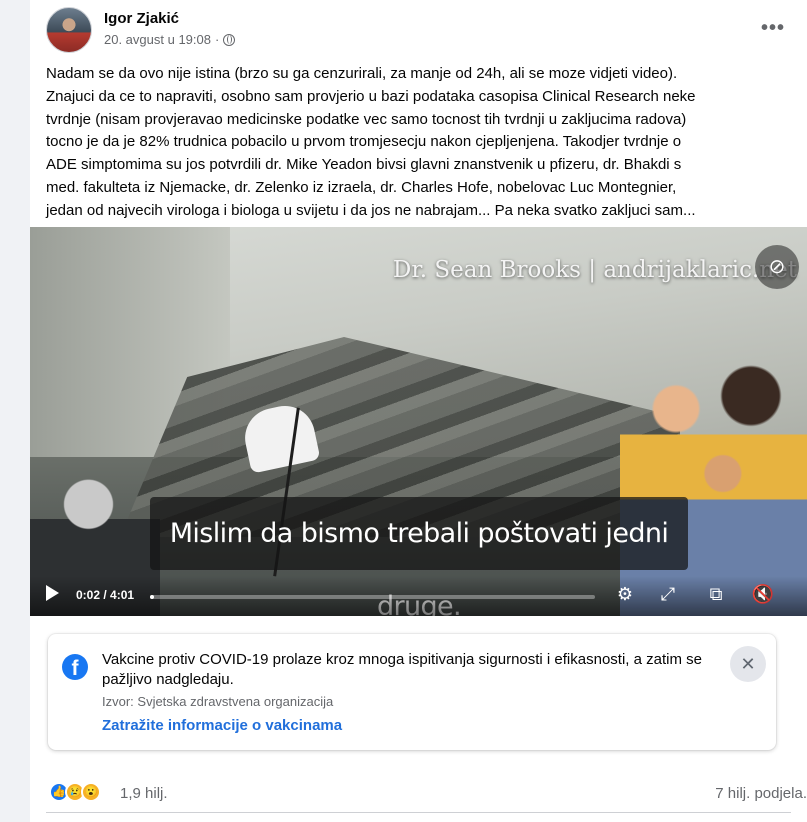 The image size is (807, 822). I want to click on fullscreen-icon: ⤢, so click(668, 594).